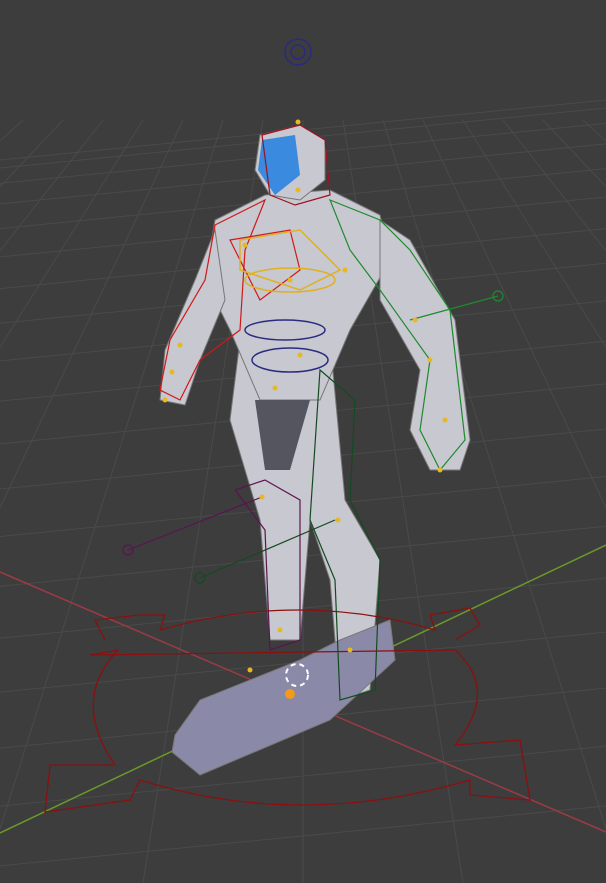 The height and width of the screenshot is (883, 606). Describe the element at coordinates (425, 345) in the screenshot. I see `robot-right-arm` at that location.